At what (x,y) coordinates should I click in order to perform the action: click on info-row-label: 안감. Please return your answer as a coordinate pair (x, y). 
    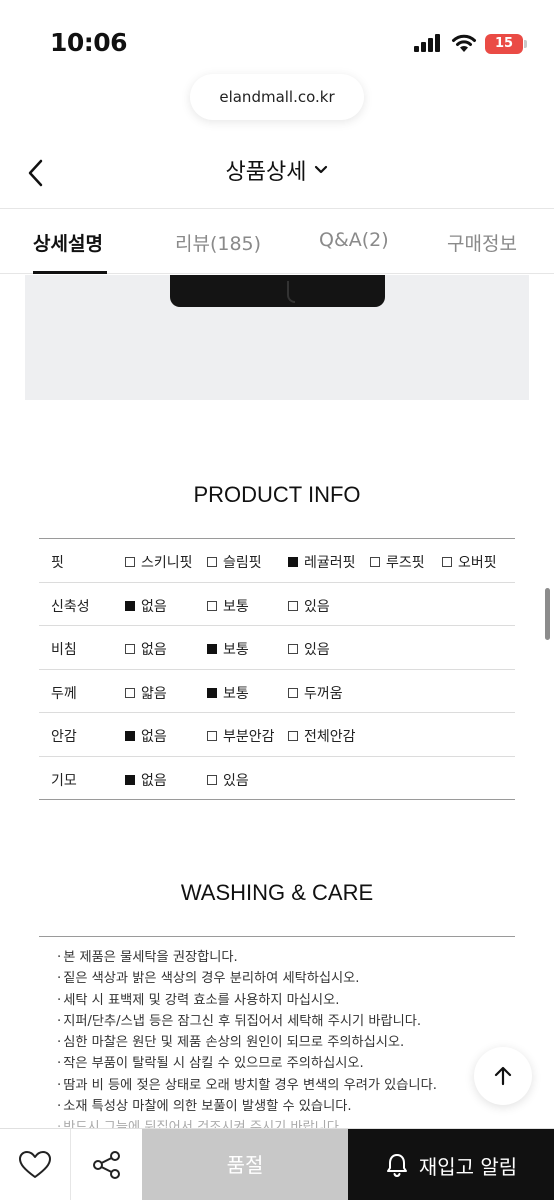
    Looking at the image, I should click on (64, 737).